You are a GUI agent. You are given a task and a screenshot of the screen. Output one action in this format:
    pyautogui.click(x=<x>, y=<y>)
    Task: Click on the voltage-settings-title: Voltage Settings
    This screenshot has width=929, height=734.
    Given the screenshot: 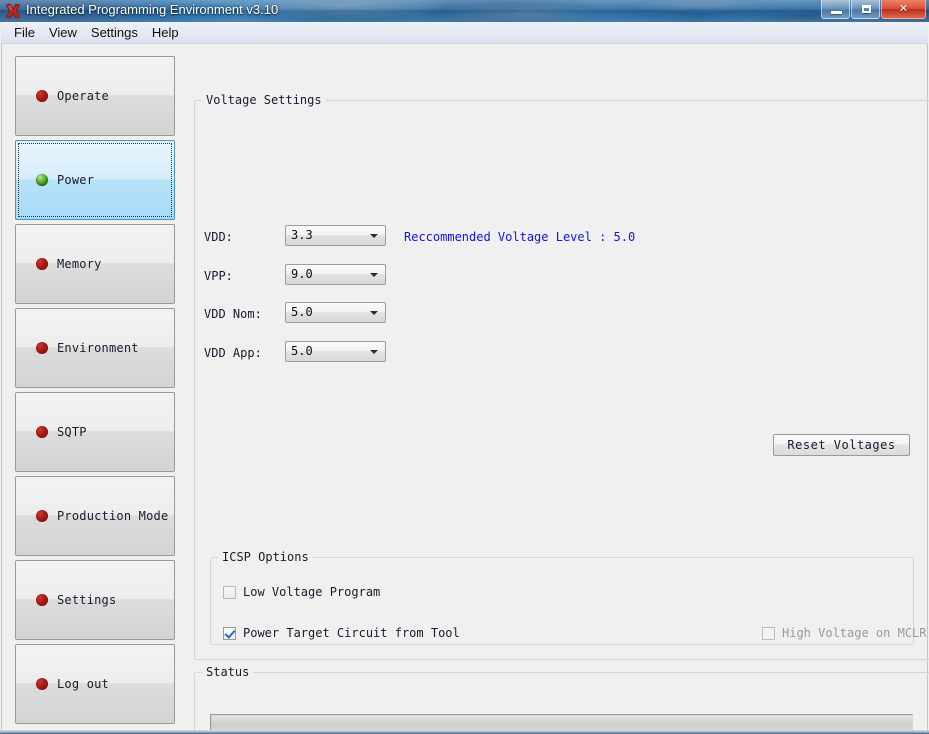 What is the action you would take?
    pyautogui.click(x=264, y=100)
    